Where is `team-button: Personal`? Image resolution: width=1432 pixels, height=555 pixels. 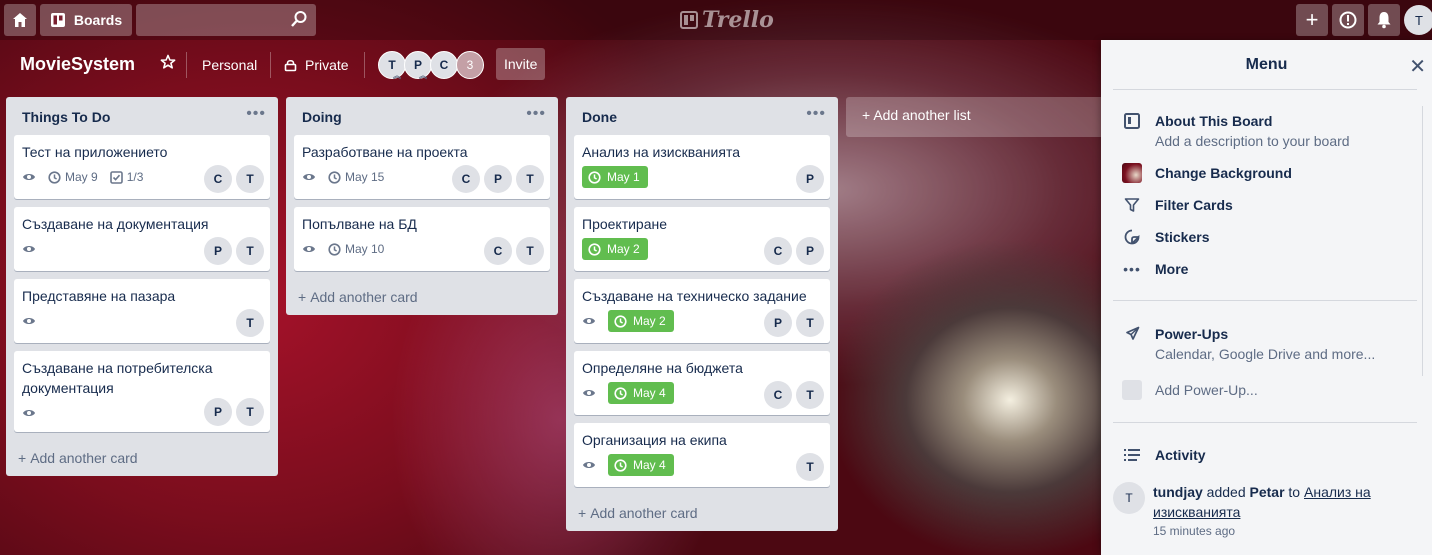 team-button: Personal is located at coordinates (229, 65).